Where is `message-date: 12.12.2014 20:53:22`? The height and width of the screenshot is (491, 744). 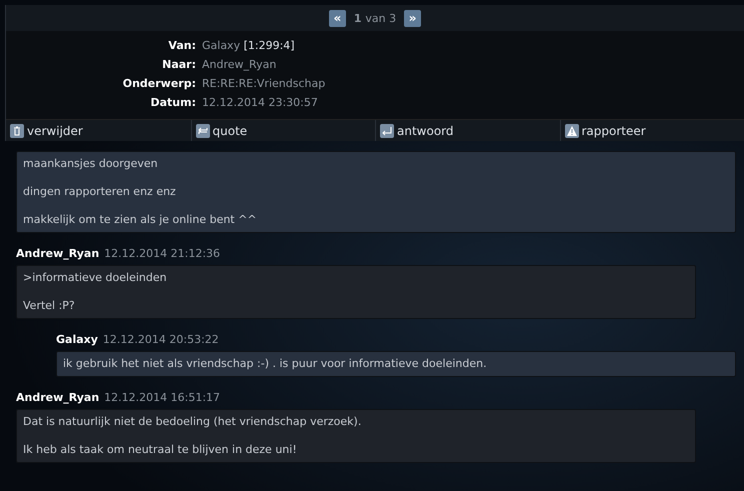
message-date: 12.12.2014 20:53:22 is located at coordinates (160, 339).